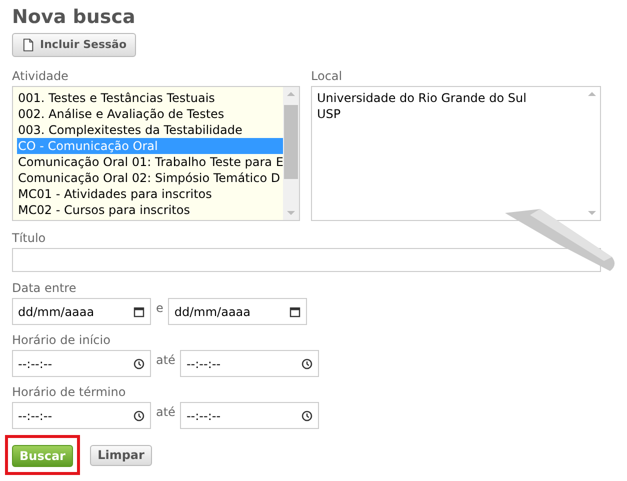 The height and width of the screenshot is (481, 627). I want to click on activity-listbox, so click(156, 153).